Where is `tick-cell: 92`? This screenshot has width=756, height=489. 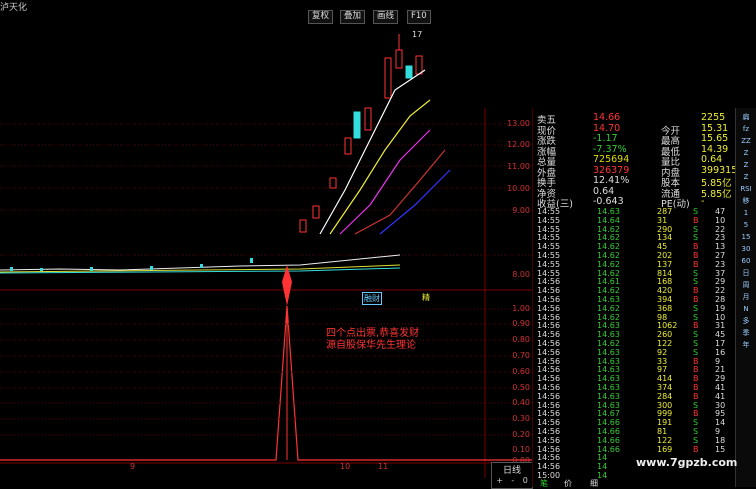
tick-cell: 92 is located at coordinates (662, 352).